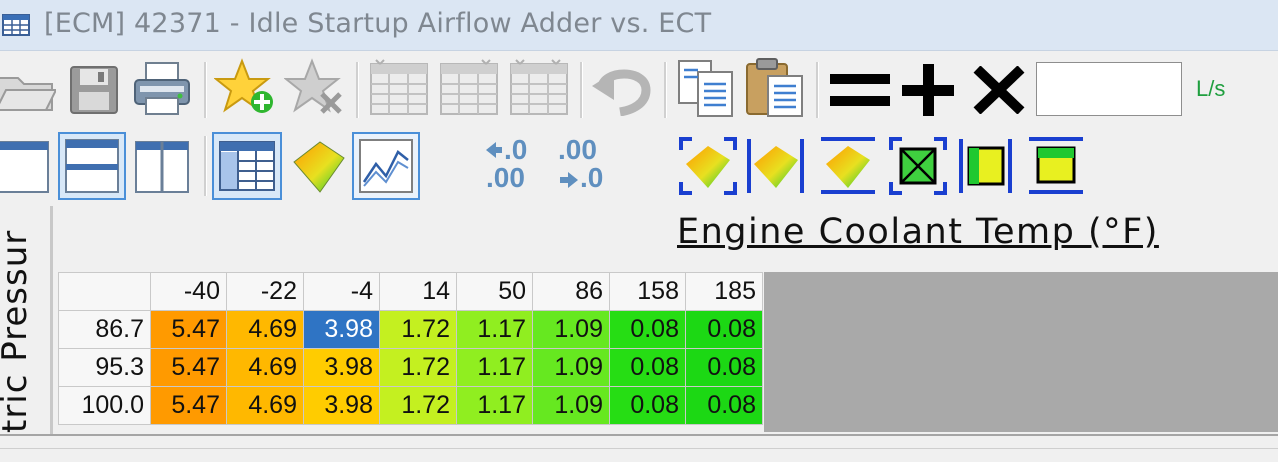 This screenshot has width=1278, height=462. What do you see at coordinates (469, 88) in the screenshot?
I see `table-copy-icon` at bounding box center [469, 88].